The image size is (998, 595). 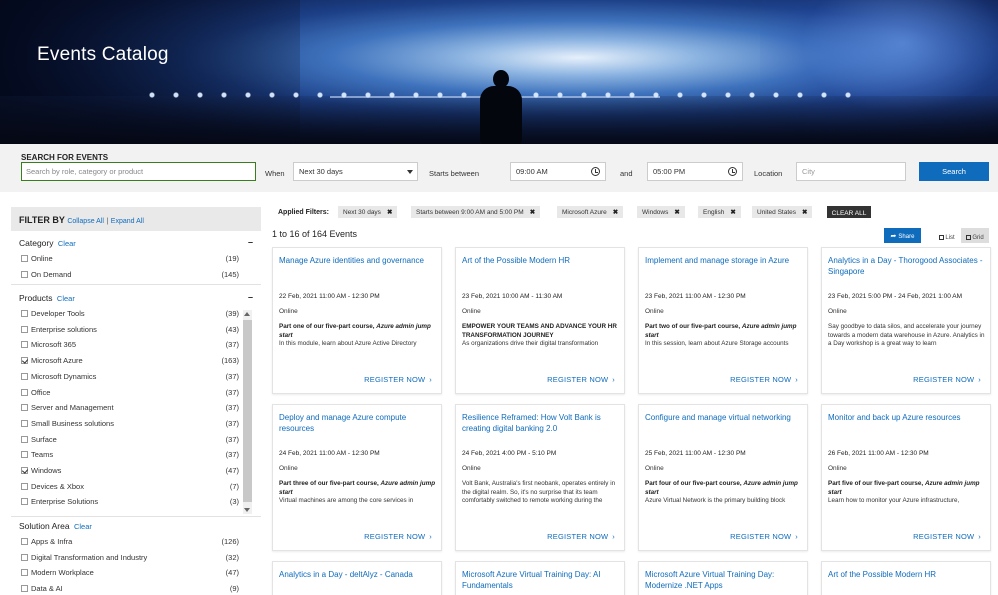 I want to click on filter-item: Modern Workplace (47), so click(x=130, y=574).